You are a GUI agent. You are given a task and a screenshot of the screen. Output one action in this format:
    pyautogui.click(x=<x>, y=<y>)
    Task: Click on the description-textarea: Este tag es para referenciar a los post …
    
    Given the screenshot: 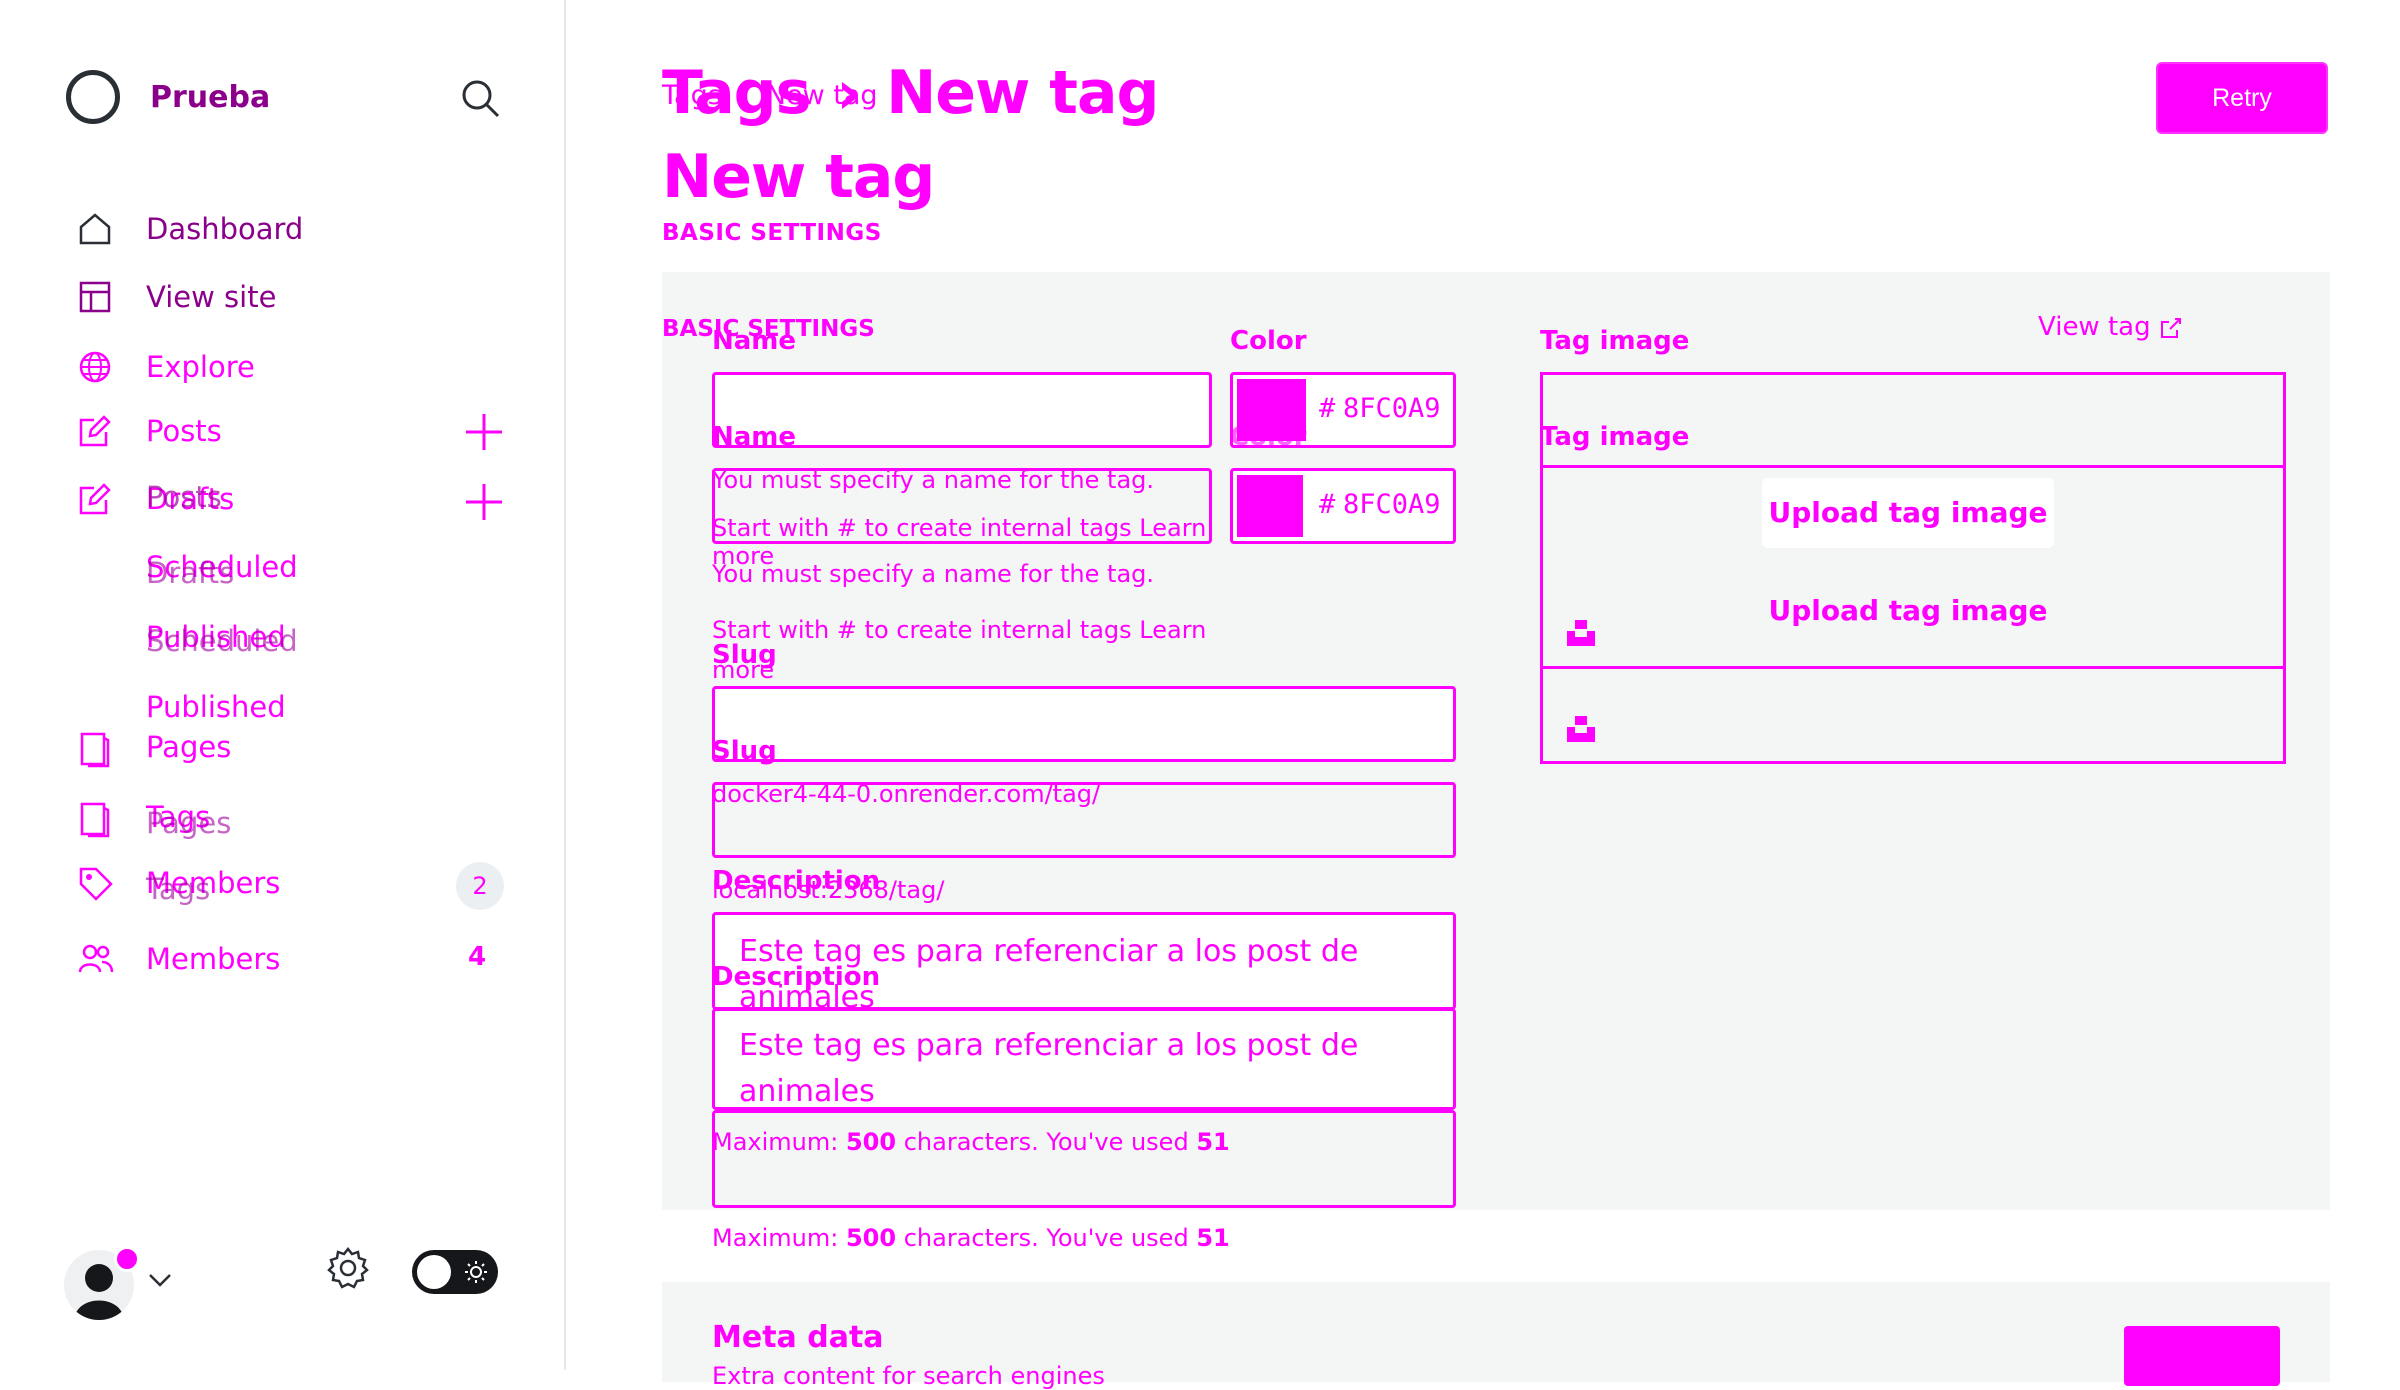 What is the action you would take?
    pyautogui.click(x=1084, y=963)
    